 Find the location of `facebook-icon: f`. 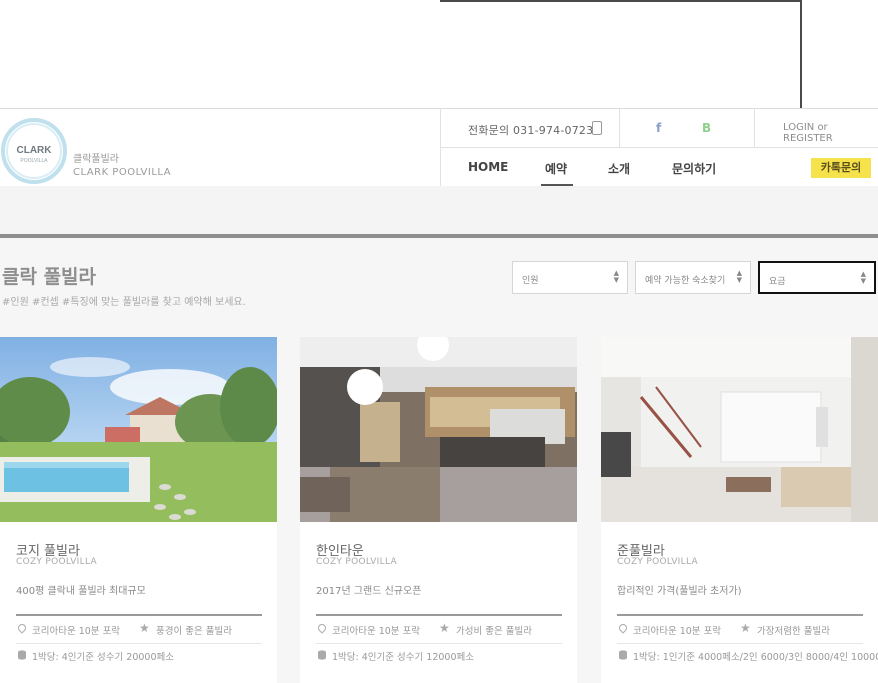

facebook-icon: f is located at coordinates (658, 128).